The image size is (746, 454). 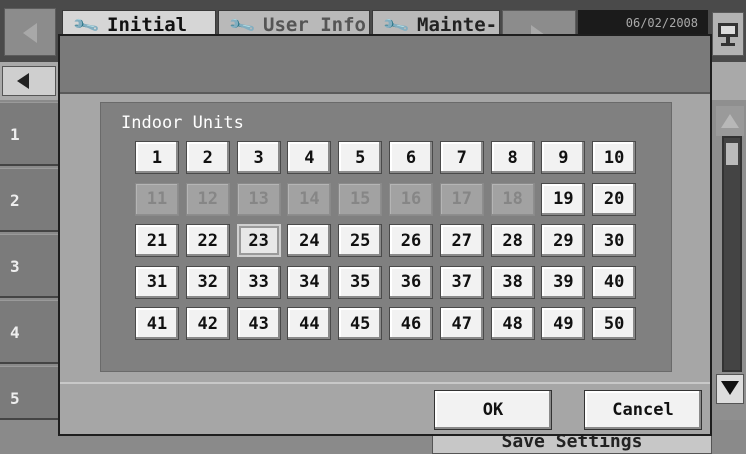 I want to click on unit-button: 13, so click(x=258, y=199).